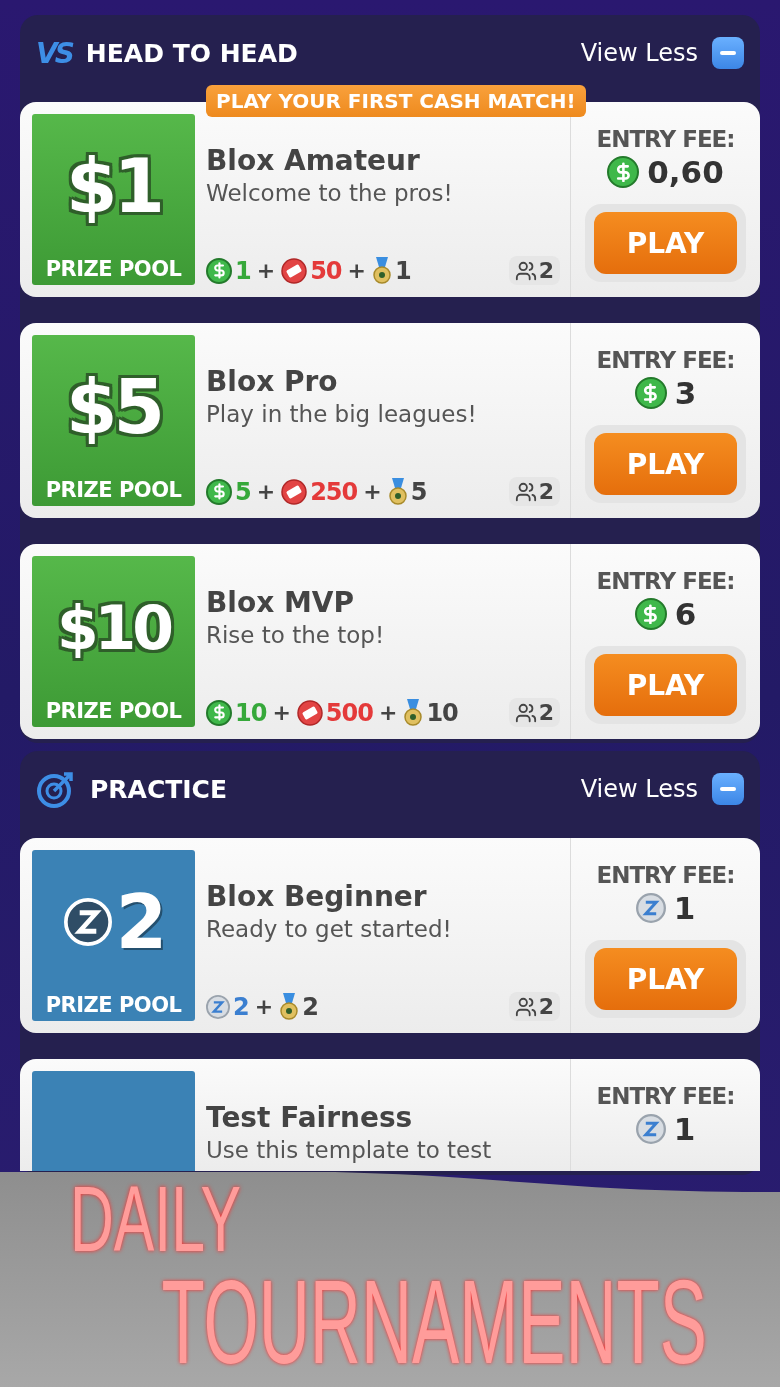 The height and width of the screenshot is (1387, 780). What do you see at coordinates (192, 53) in the screenshot?
I see `section-title: HEAD TO HEAD` at bounding box center [192, 53].